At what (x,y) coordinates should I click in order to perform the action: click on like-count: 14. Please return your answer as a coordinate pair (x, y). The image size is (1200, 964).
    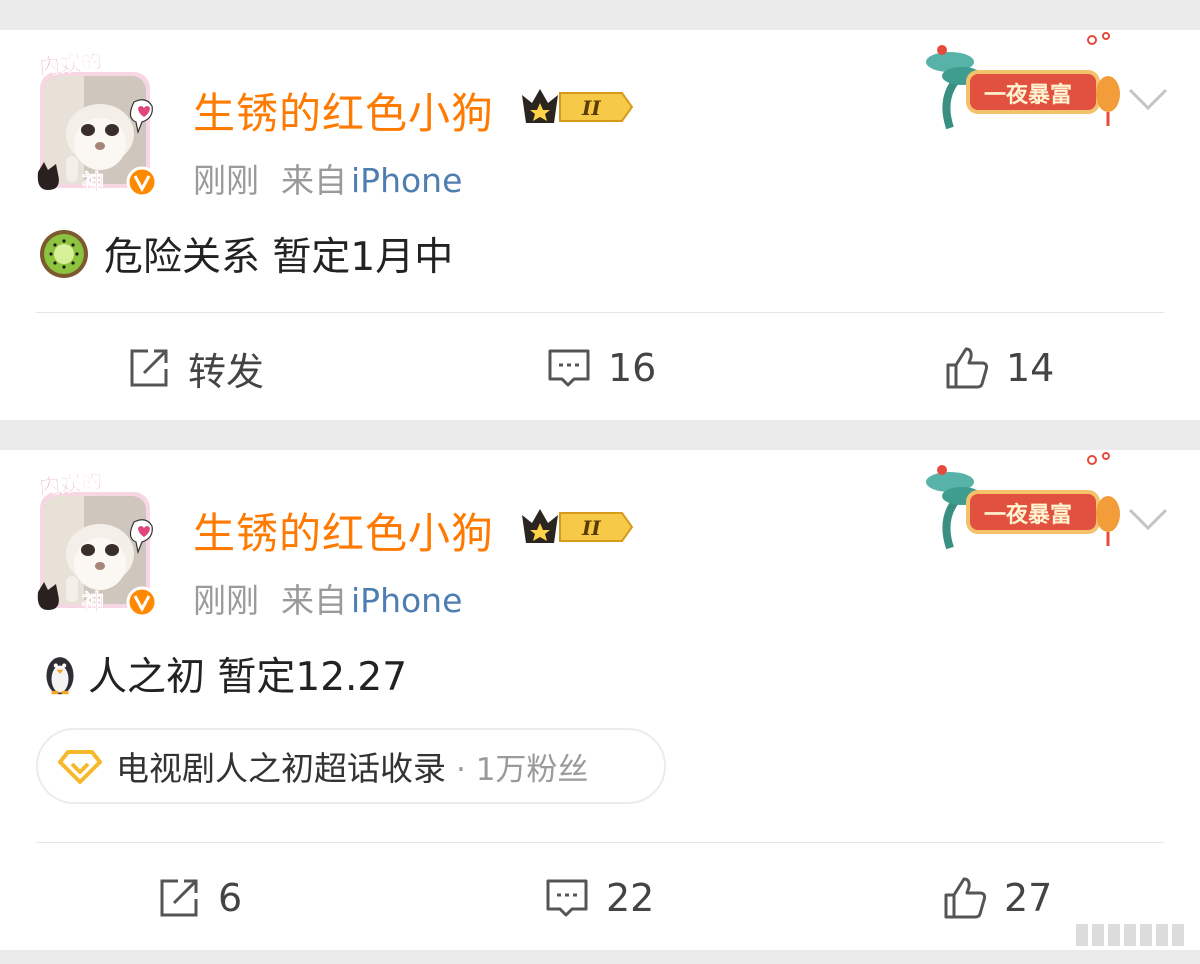
    Looking at the image, I should click on (1030, 368).